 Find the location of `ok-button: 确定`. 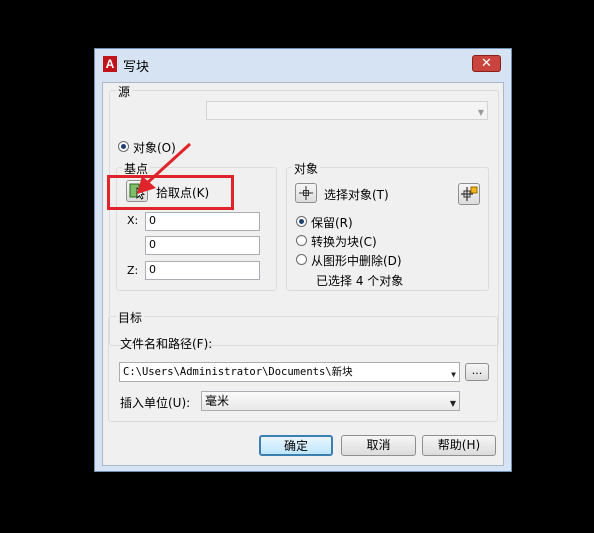

ok-button: 确定 is located at coordinates (296, 445).